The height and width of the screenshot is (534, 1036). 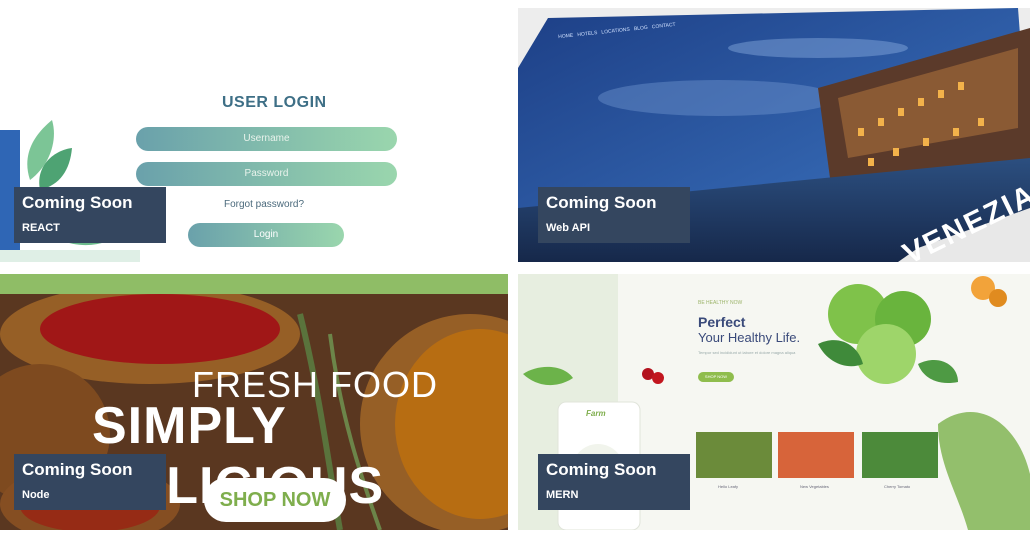 What do you see at coordinates (266, 235) in the screenshot?
I see `login-button: Login` at bounding box center [266, 235].